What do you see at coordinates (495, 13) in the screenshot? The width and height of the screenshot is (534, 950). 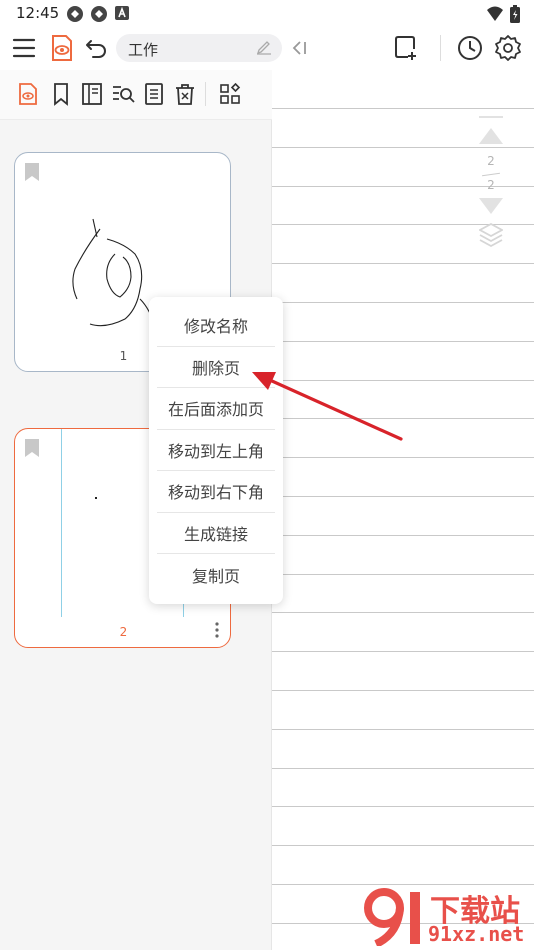 I see `wifi-icon` at bounding box center [495, 13].